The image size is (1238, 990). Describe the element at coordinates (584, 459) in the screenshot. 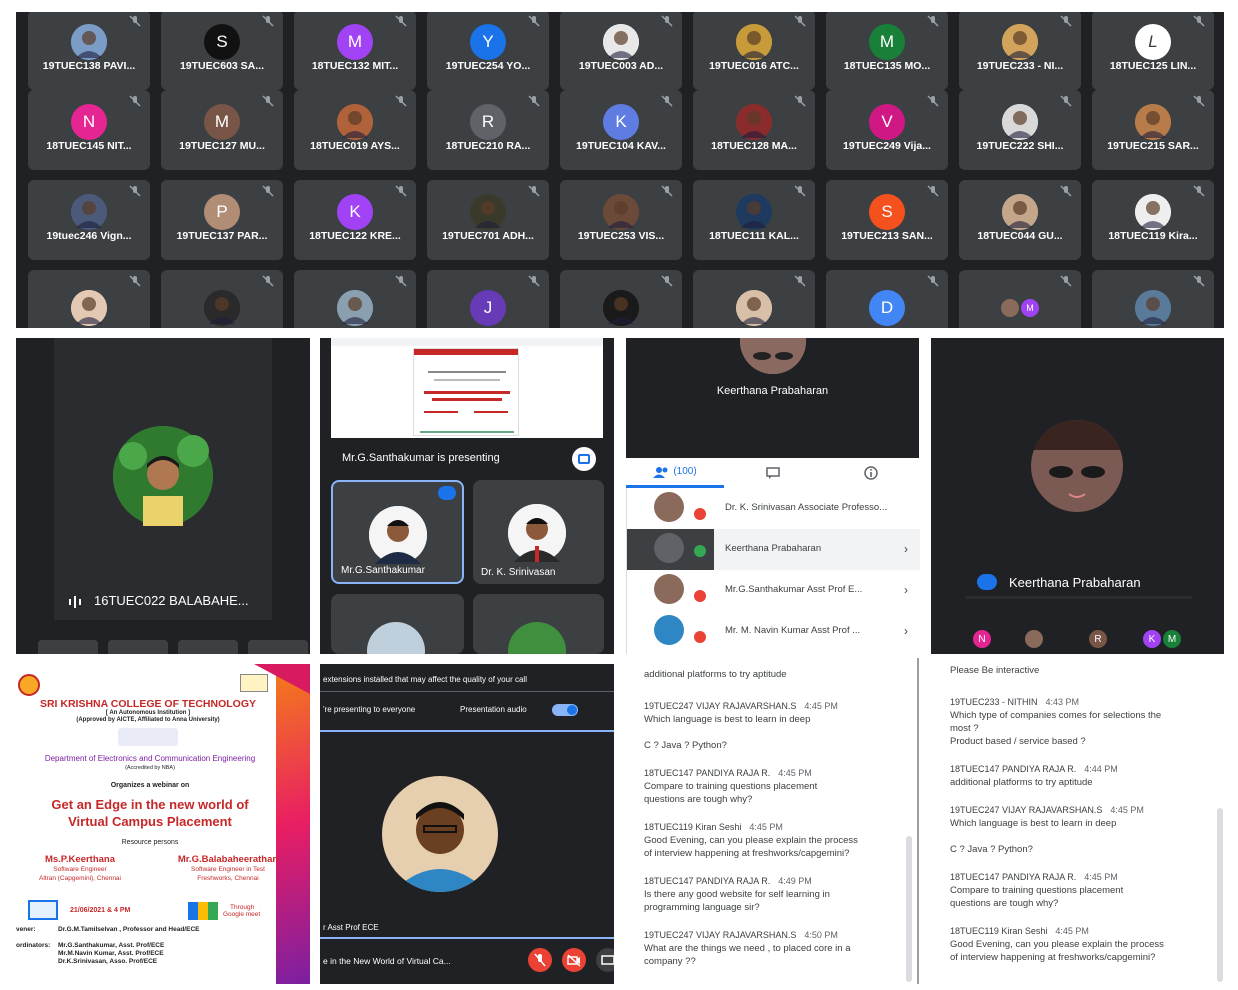

I see `fullscreen-button` at that location.